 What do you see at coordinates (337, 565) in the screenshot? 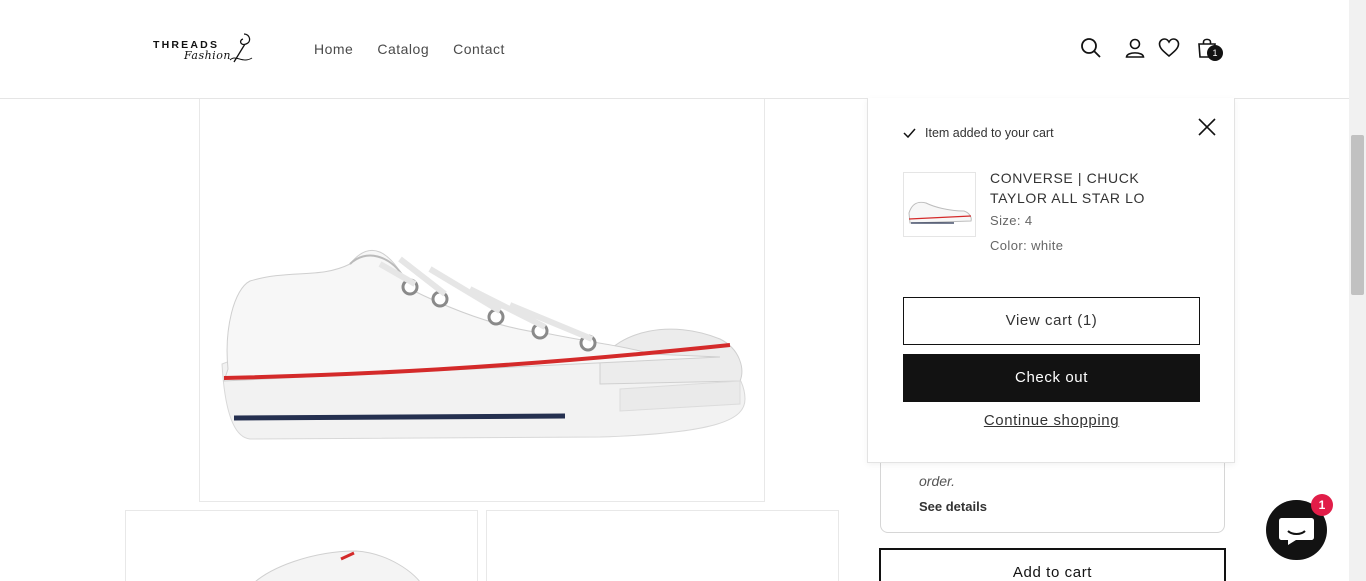
I see `sneaker-thumb-illustration` at bounding box center [337, 565].